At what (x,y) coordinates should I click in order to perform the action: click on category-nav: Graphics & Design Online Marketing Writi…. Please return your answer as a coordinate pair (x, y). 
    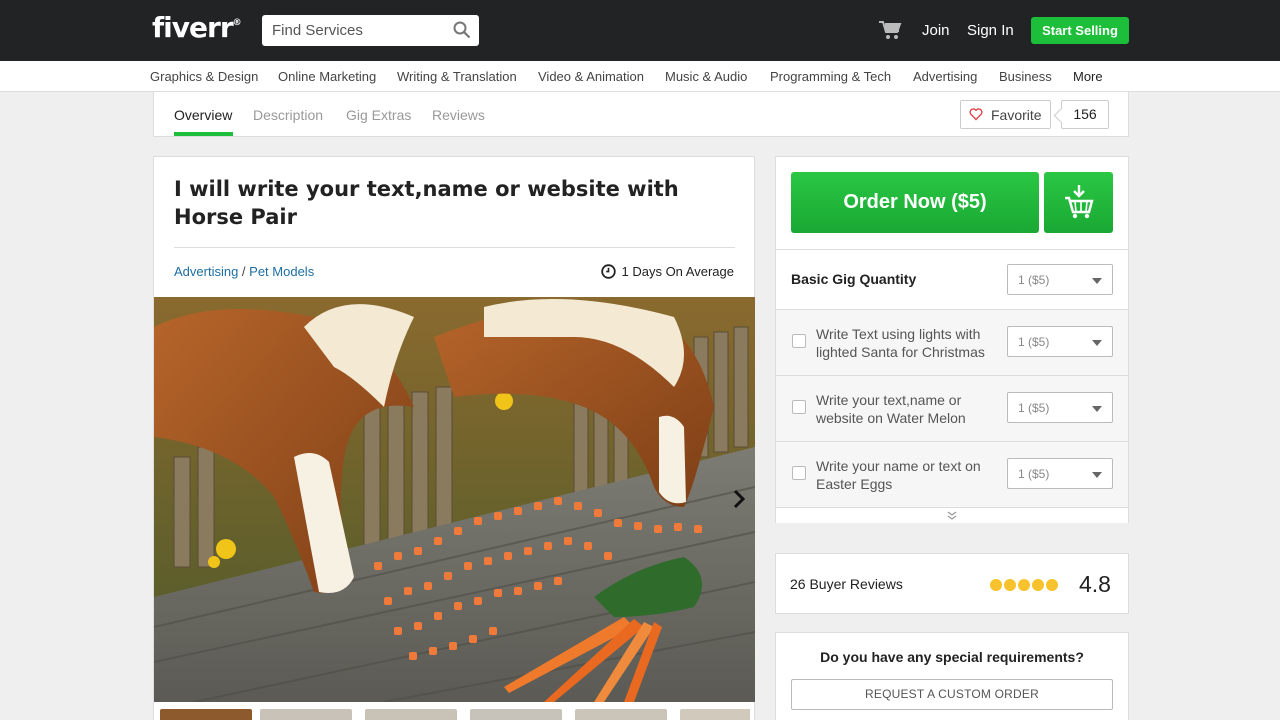
    Looking at the image, I should click on (640, 76).